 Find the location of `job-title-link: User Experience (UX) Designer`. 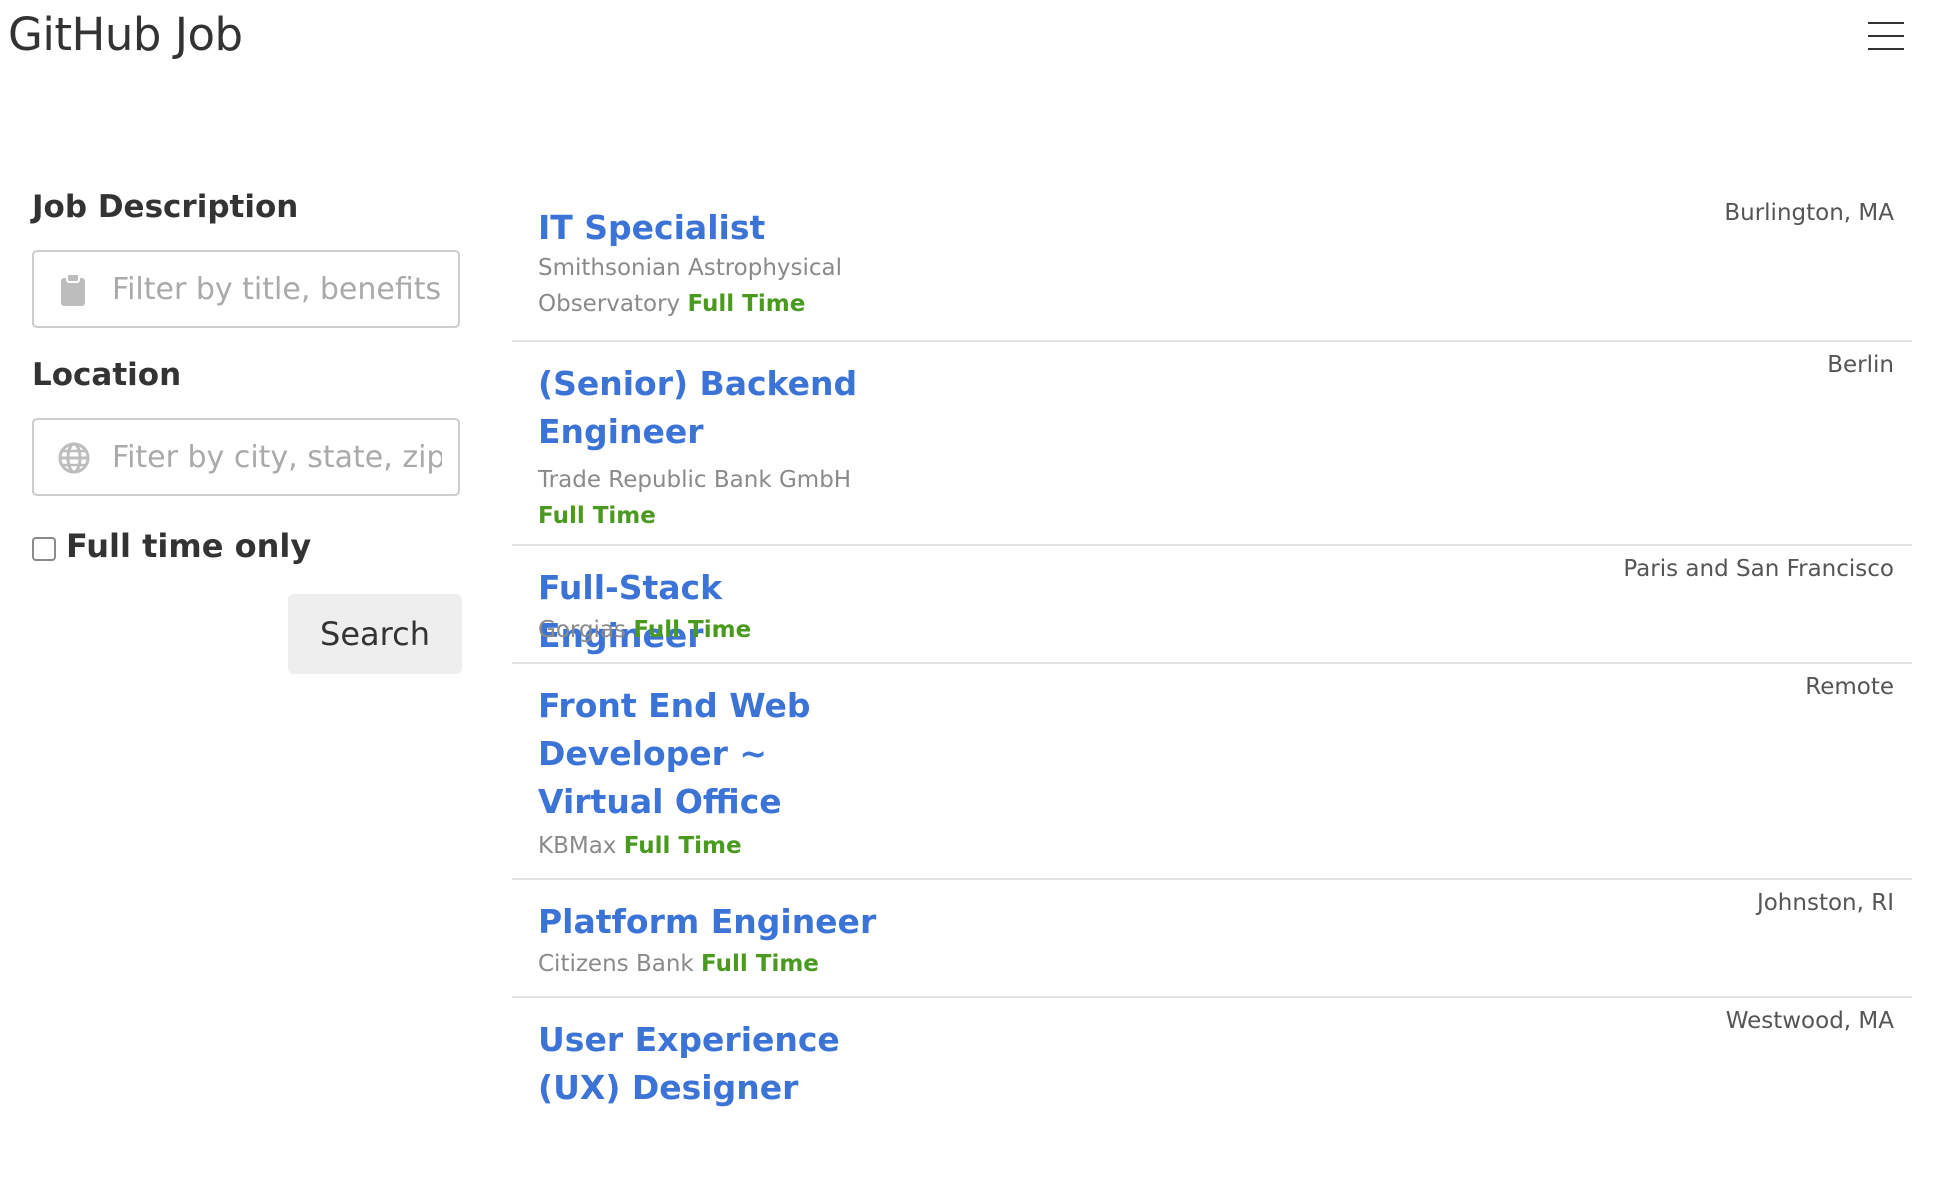

job-title-link: User Experience (UX) Designer is located at coordinates (718, 1064).